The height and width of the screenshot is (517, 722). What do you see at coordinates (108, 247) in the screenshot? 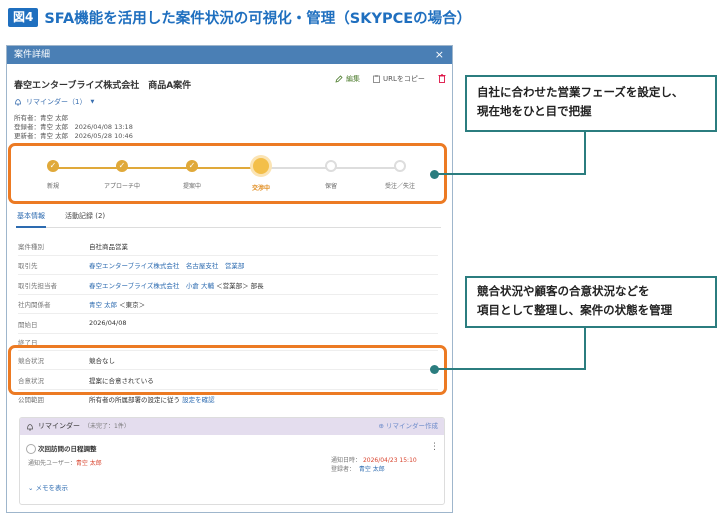
I see `field-value: 自社商品営業` at bounding box center [108, 247].